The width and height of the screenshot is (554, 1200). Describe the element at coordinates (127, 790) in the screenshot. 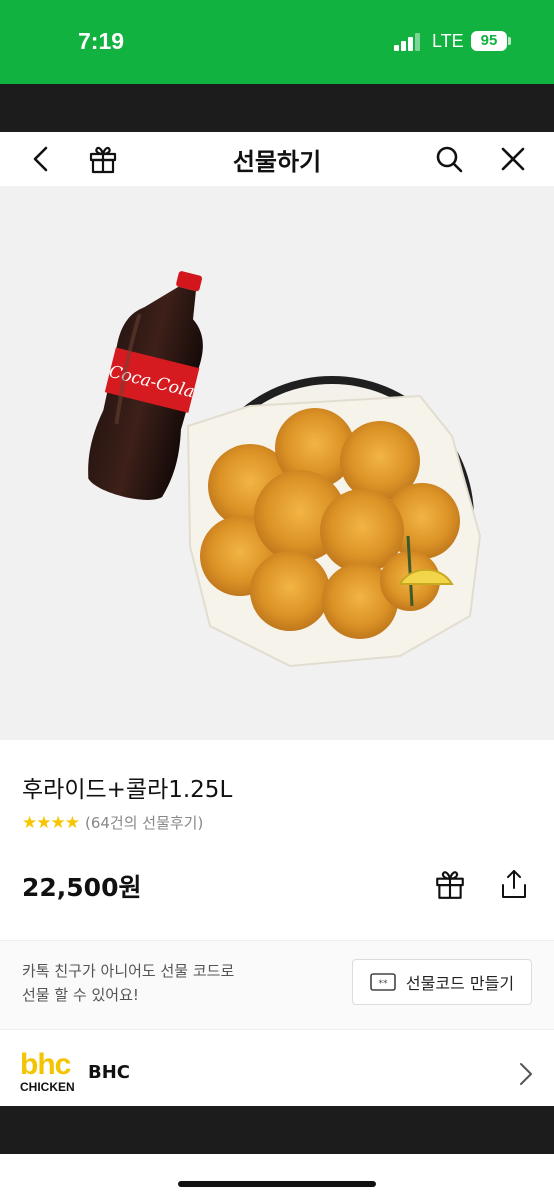

I see `product-name: 후라이드+콜라1.25L` at that location.